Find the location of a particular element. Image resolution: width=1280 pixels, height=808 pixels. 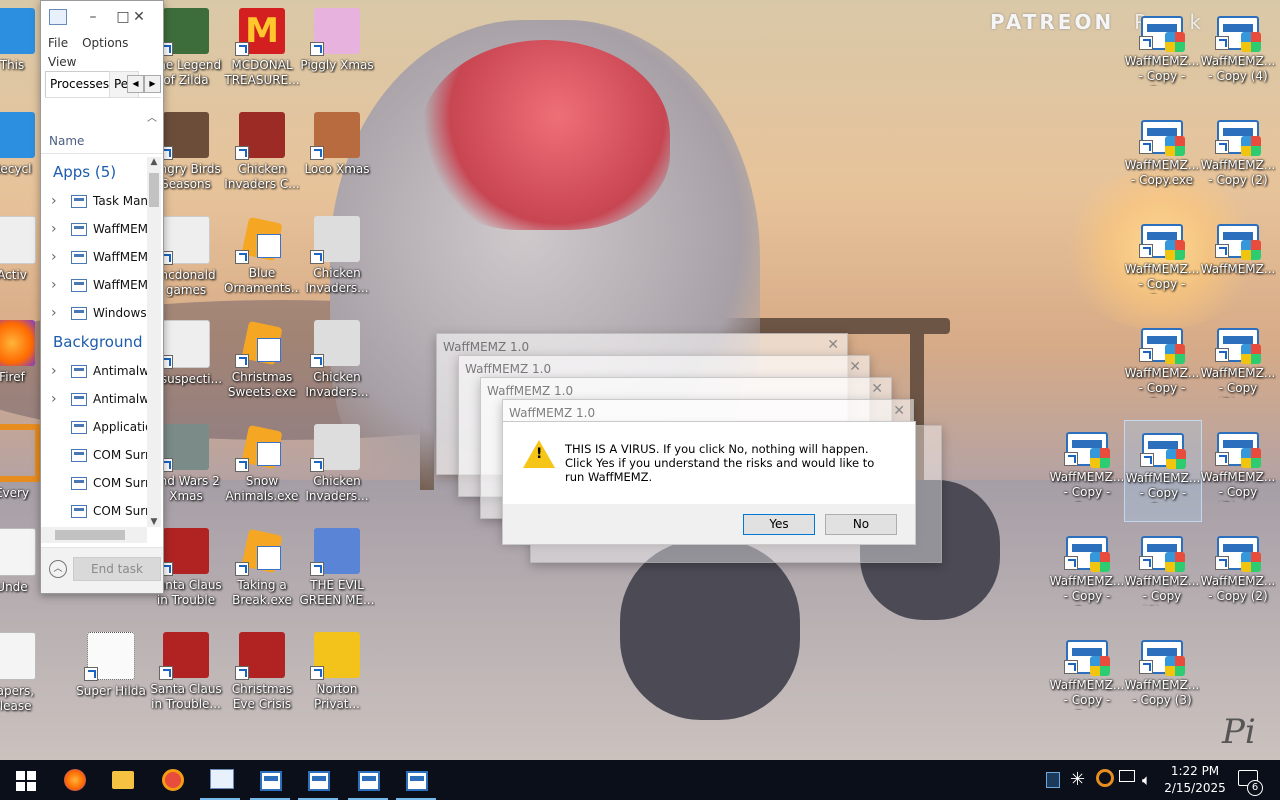

end-task-button: End task is located at coordinates (117, 569).